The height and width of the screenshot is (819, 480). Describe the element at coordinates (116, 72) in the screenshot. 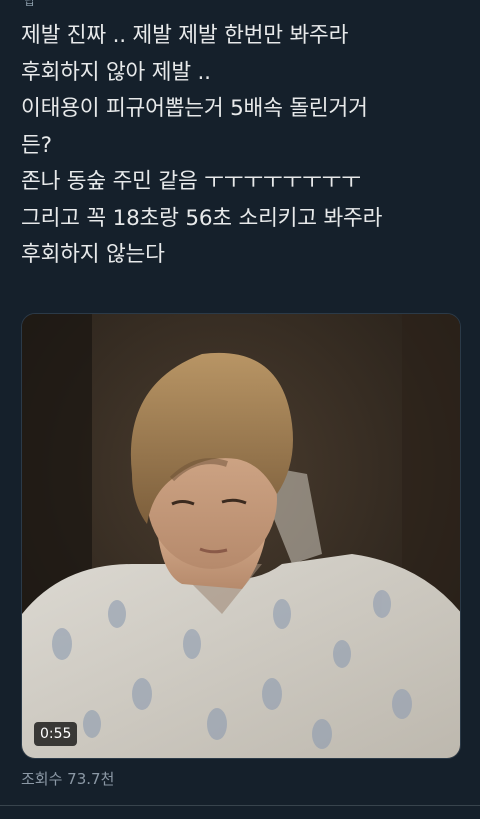

I see `tweet-line: 후회하지 않아 제발 ..` at that location.